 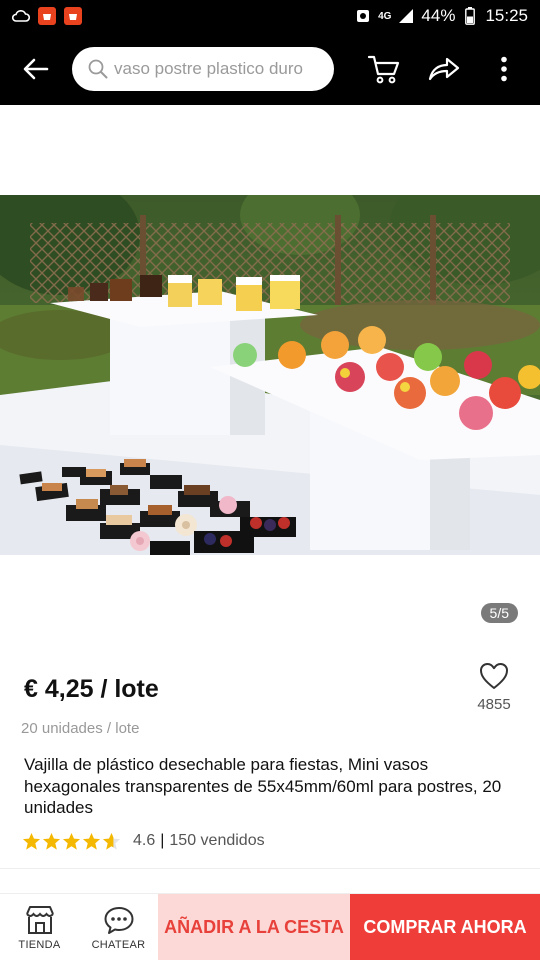 I want to click on sold-count: 150 vendidos, so click(x=217, y=840).